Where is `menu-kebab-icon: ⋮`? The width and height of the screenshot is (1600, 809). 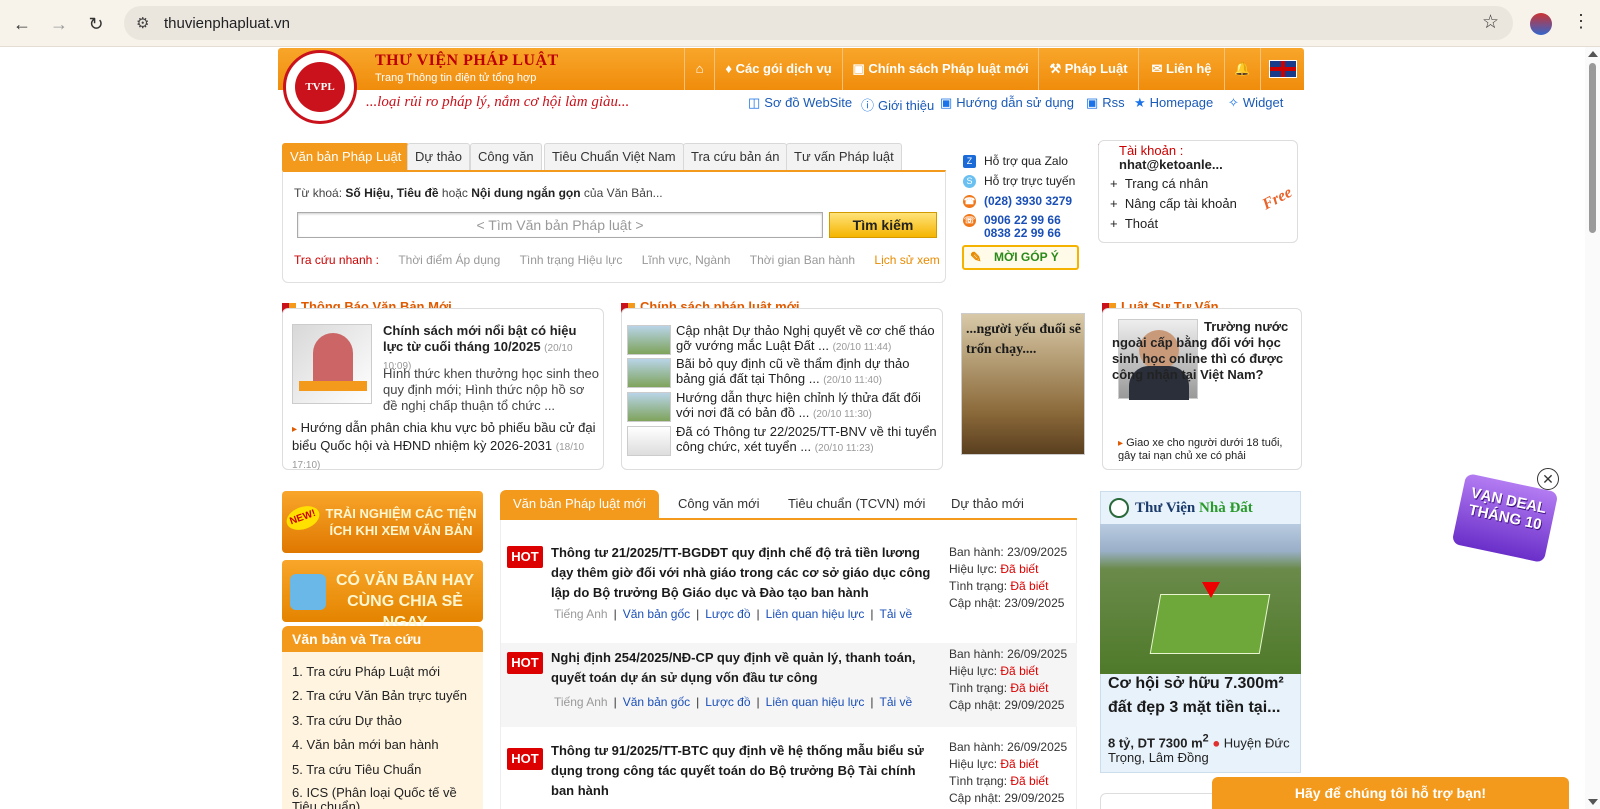 menu-kebab-icon: ⋮ is located at coordinates (1581, 21).